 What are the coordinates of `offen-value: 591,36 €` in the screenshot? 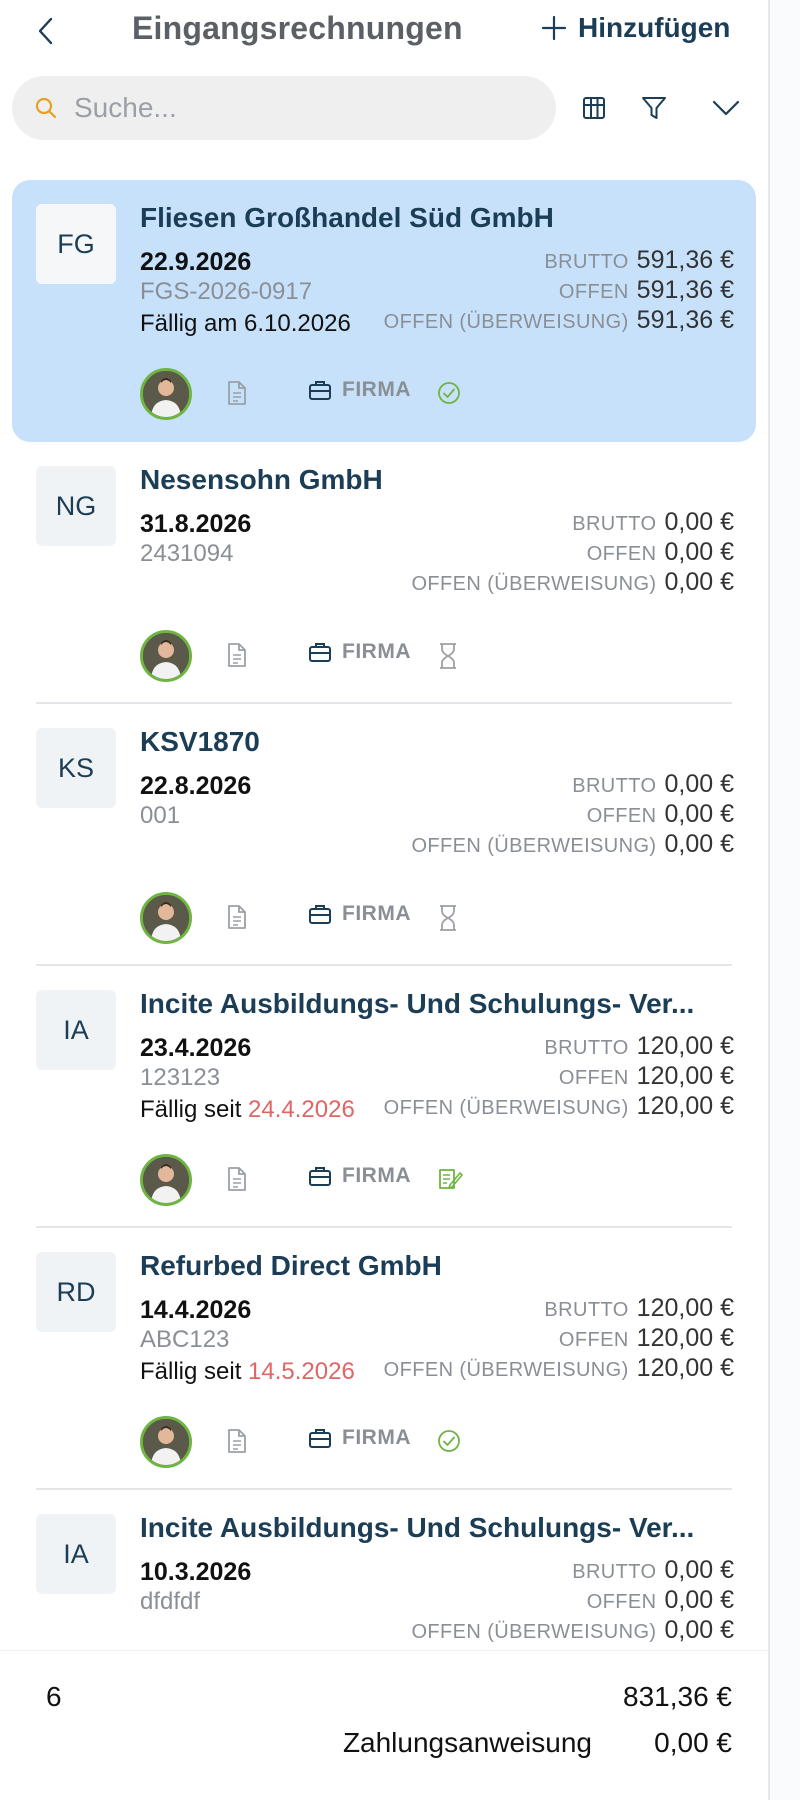 It's located at (685, 290).